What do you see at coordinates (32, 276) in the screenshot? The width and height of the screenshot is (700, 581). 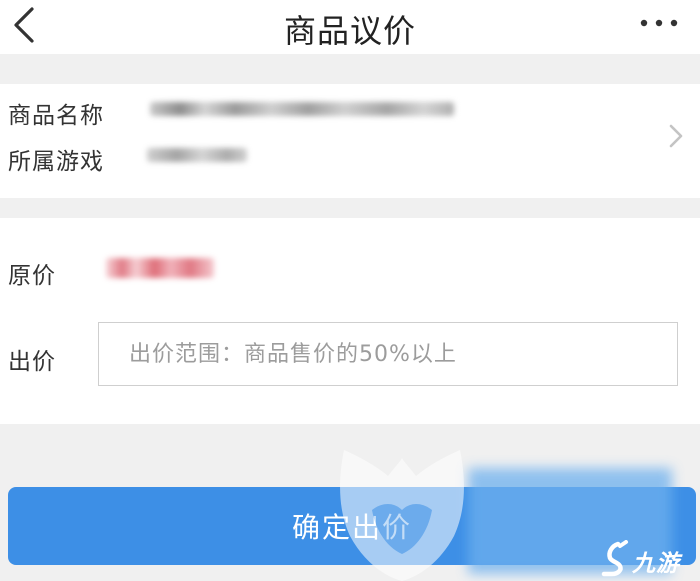 I see `original-price-label: 原价` at bounding box center [32, 276].